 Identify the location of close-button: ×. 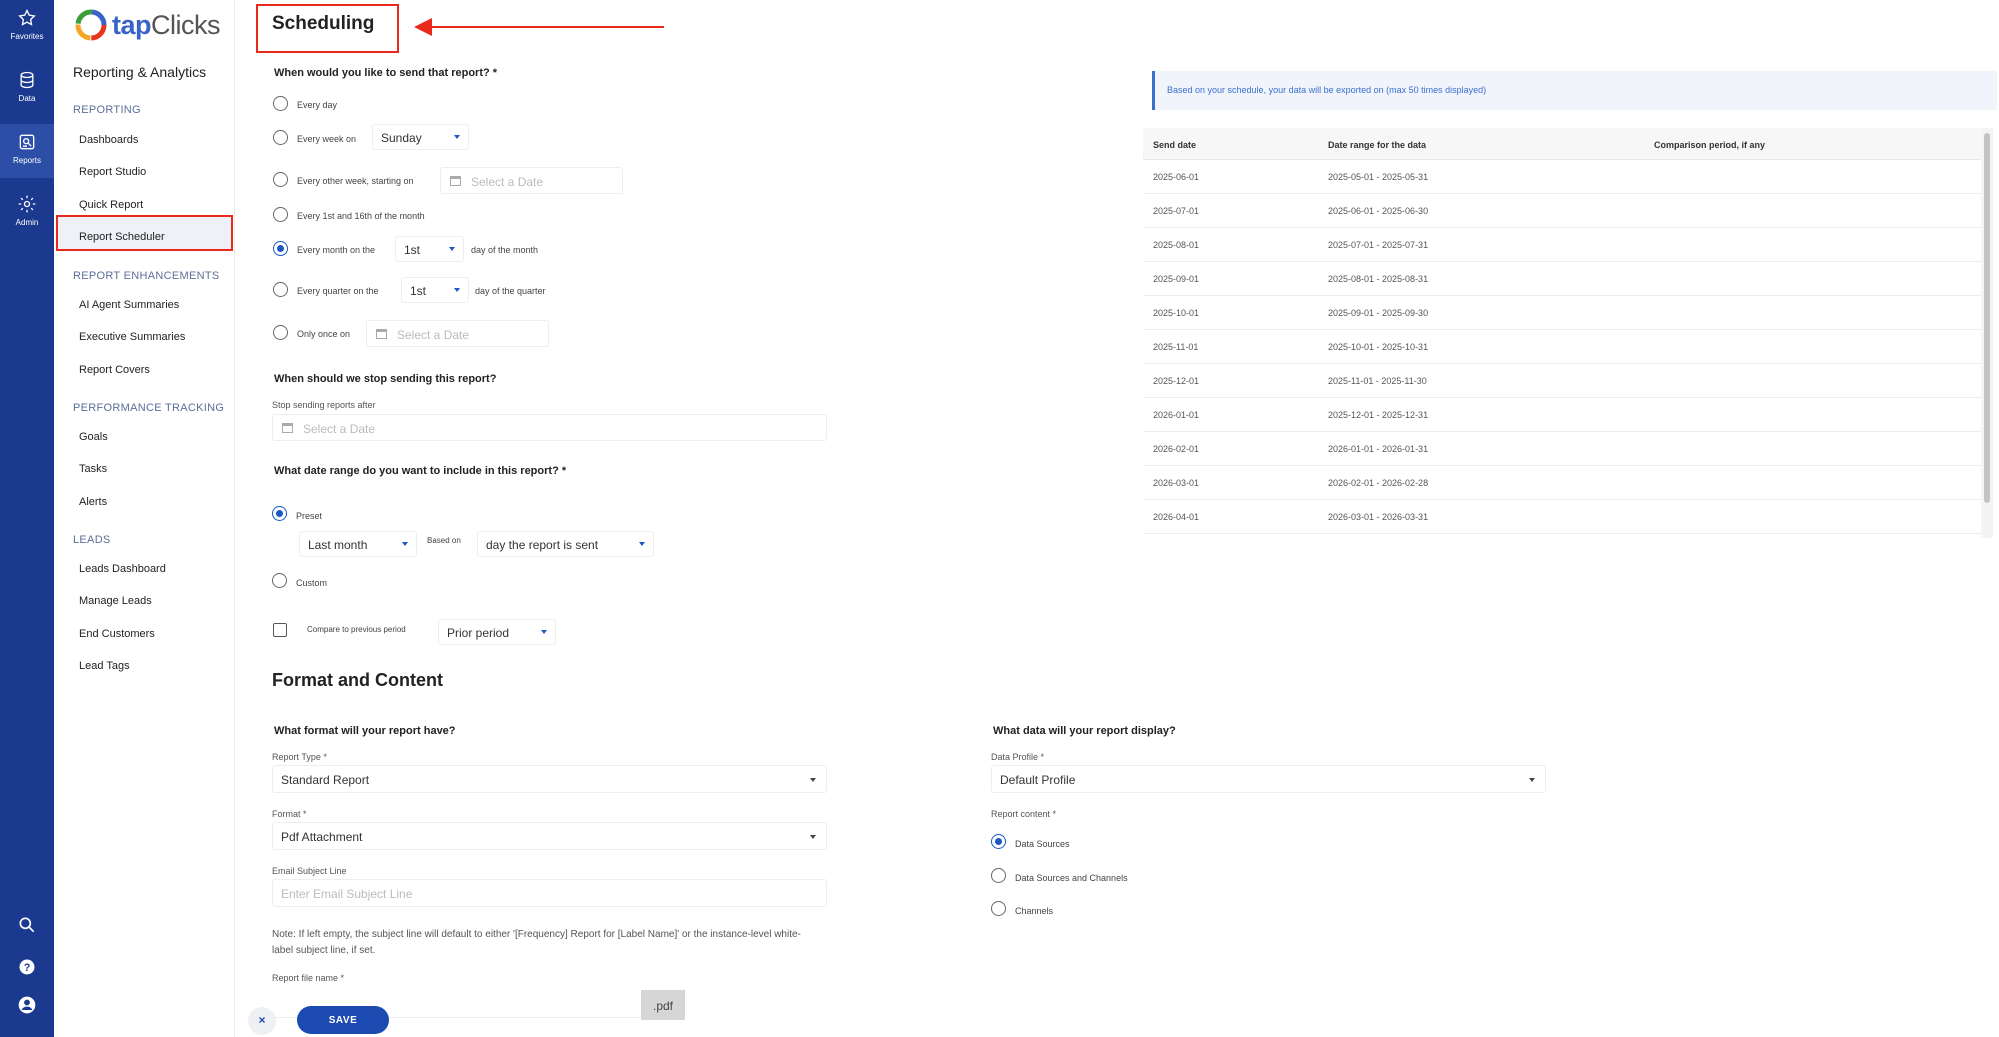
(262, 1021).